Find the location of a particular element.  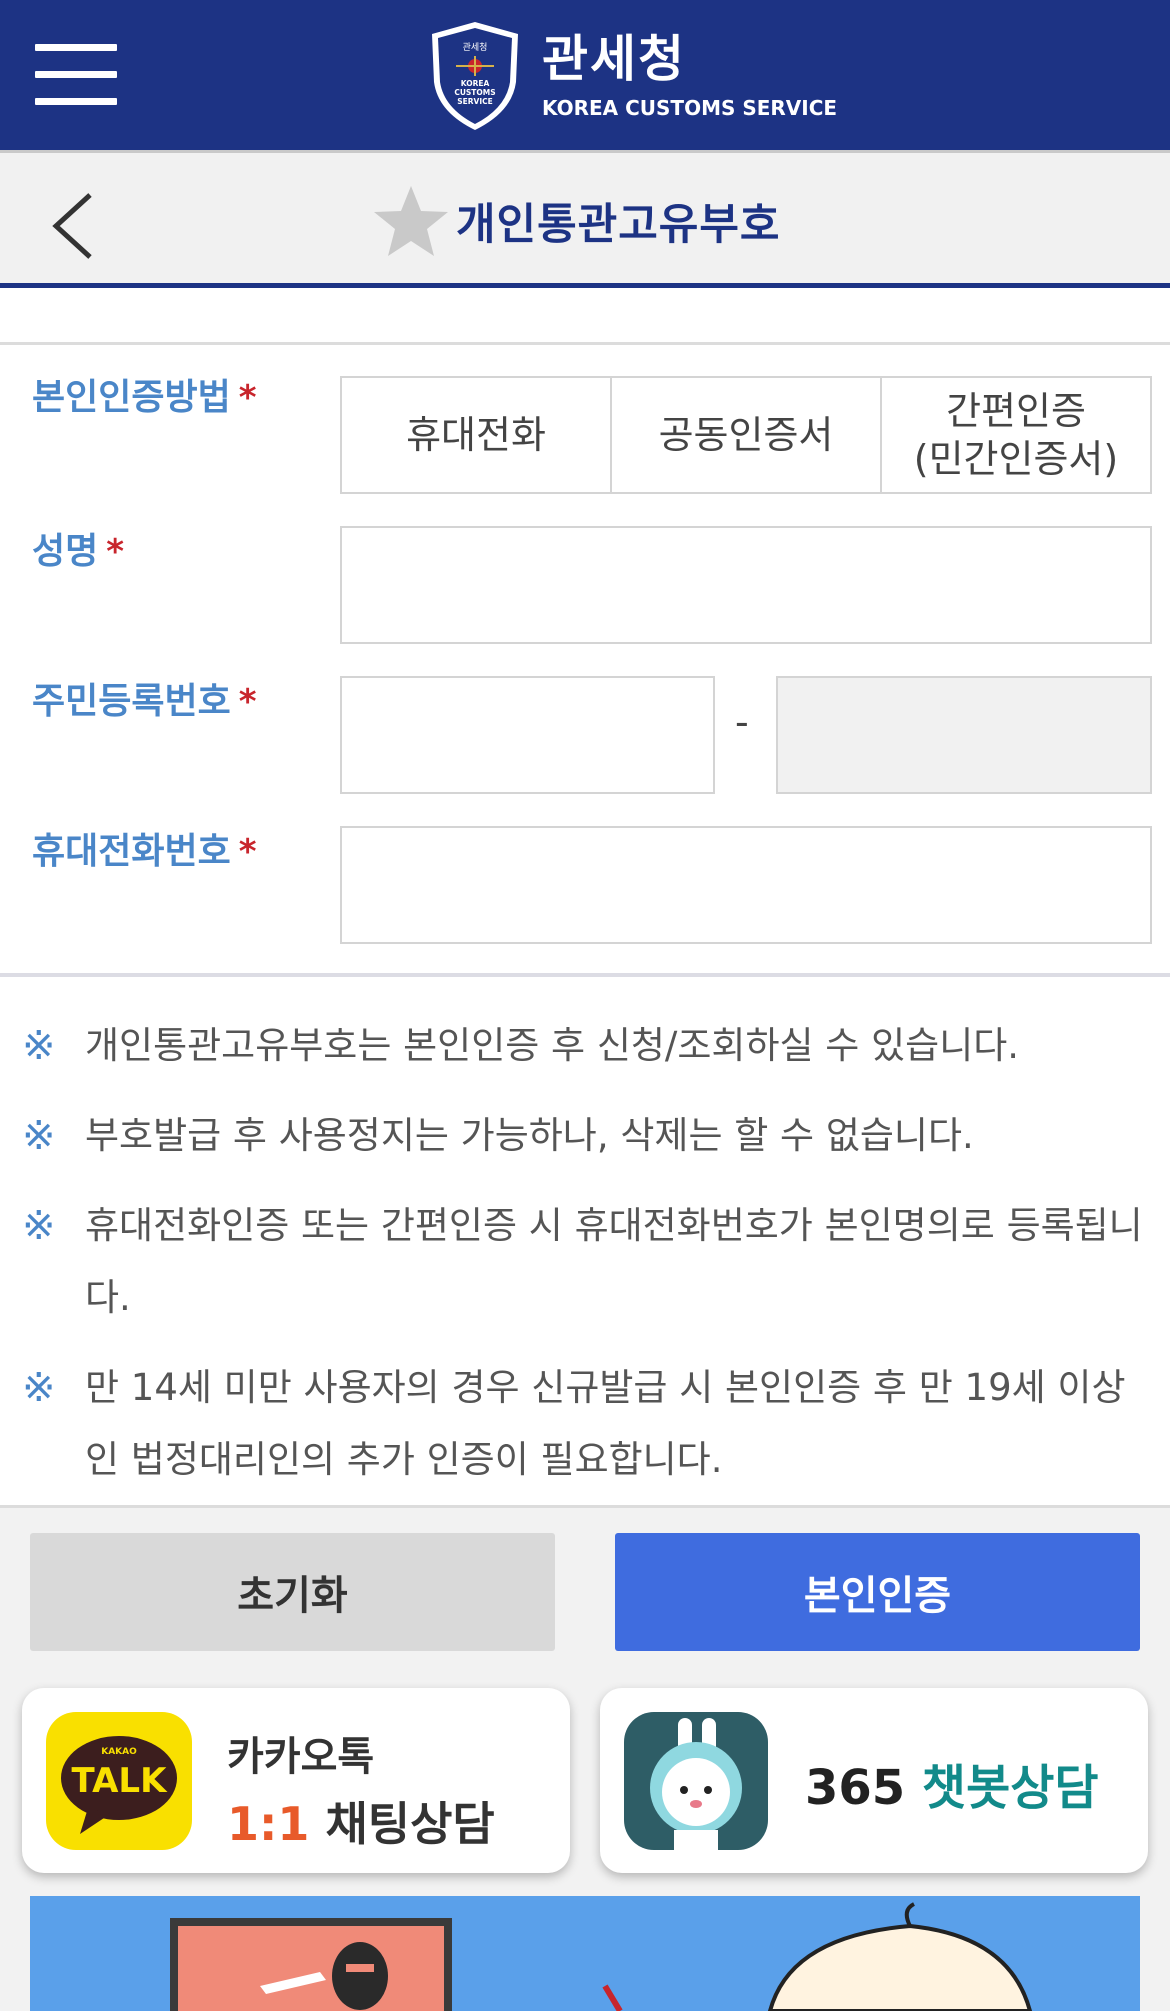

phone-field is located at coordinates (746, 885).